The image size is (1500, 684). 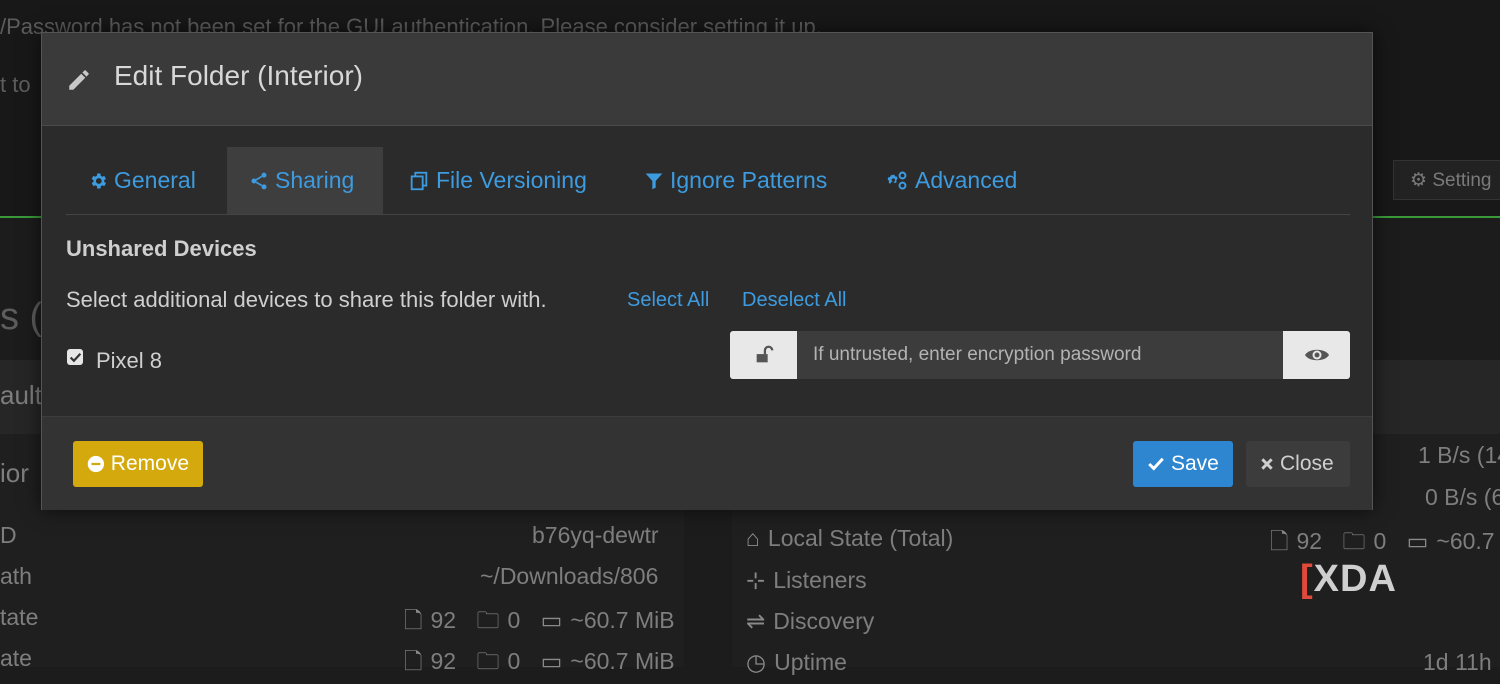 What do you see at coordinates (259, 180) in the screenshot?
I see `share-icon` at bounding box center [259, 180].